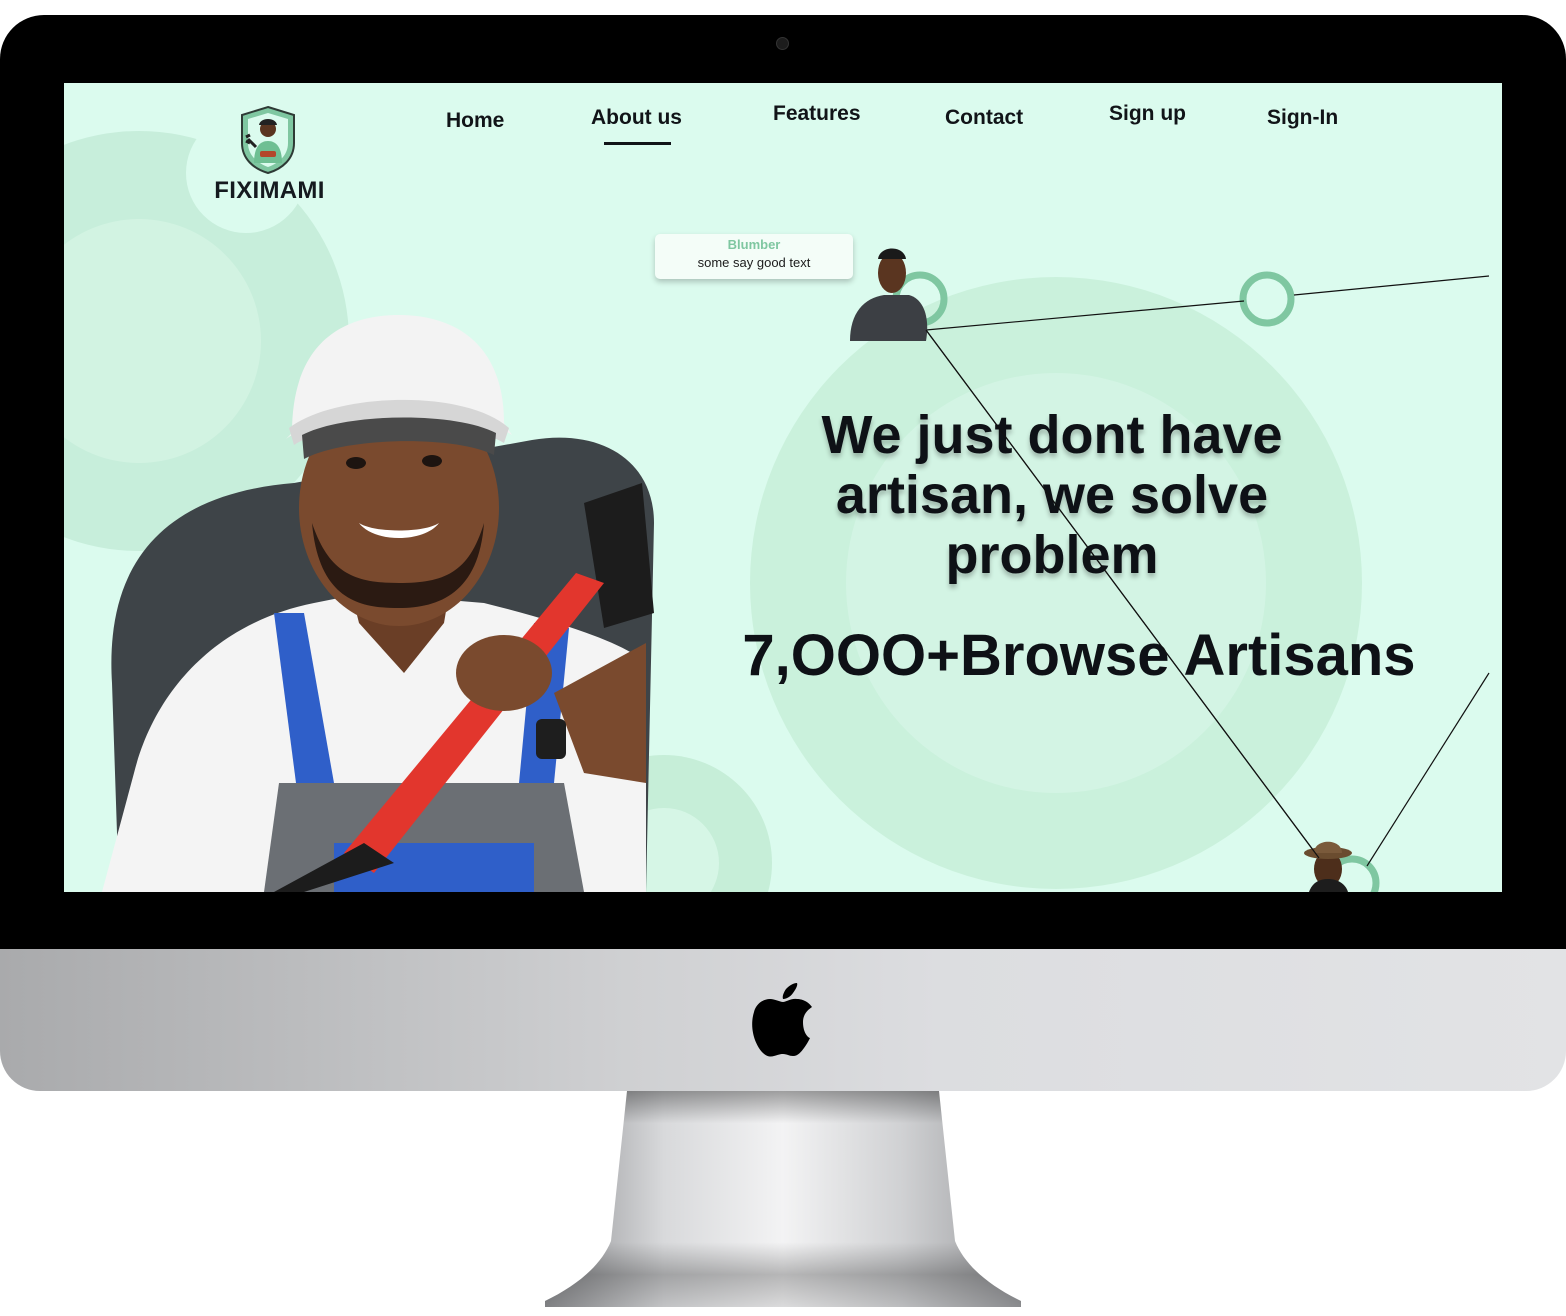  What do you see at coordinates (754, 262) in the screenshot?
I see `testimonial-text: some say good text` at bounding box center [754, 262].